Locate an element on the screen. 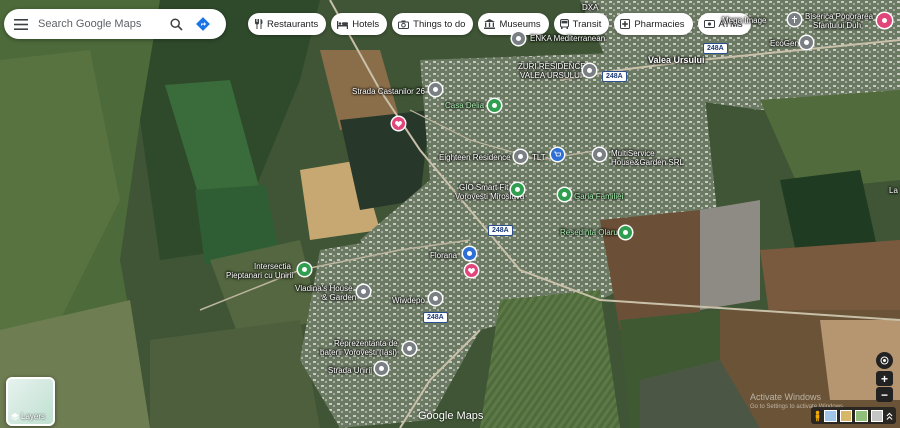 The height and width of the screenshot is (428, 900). place-label: Resedinta Olaru is located at coordinates (589, 232).